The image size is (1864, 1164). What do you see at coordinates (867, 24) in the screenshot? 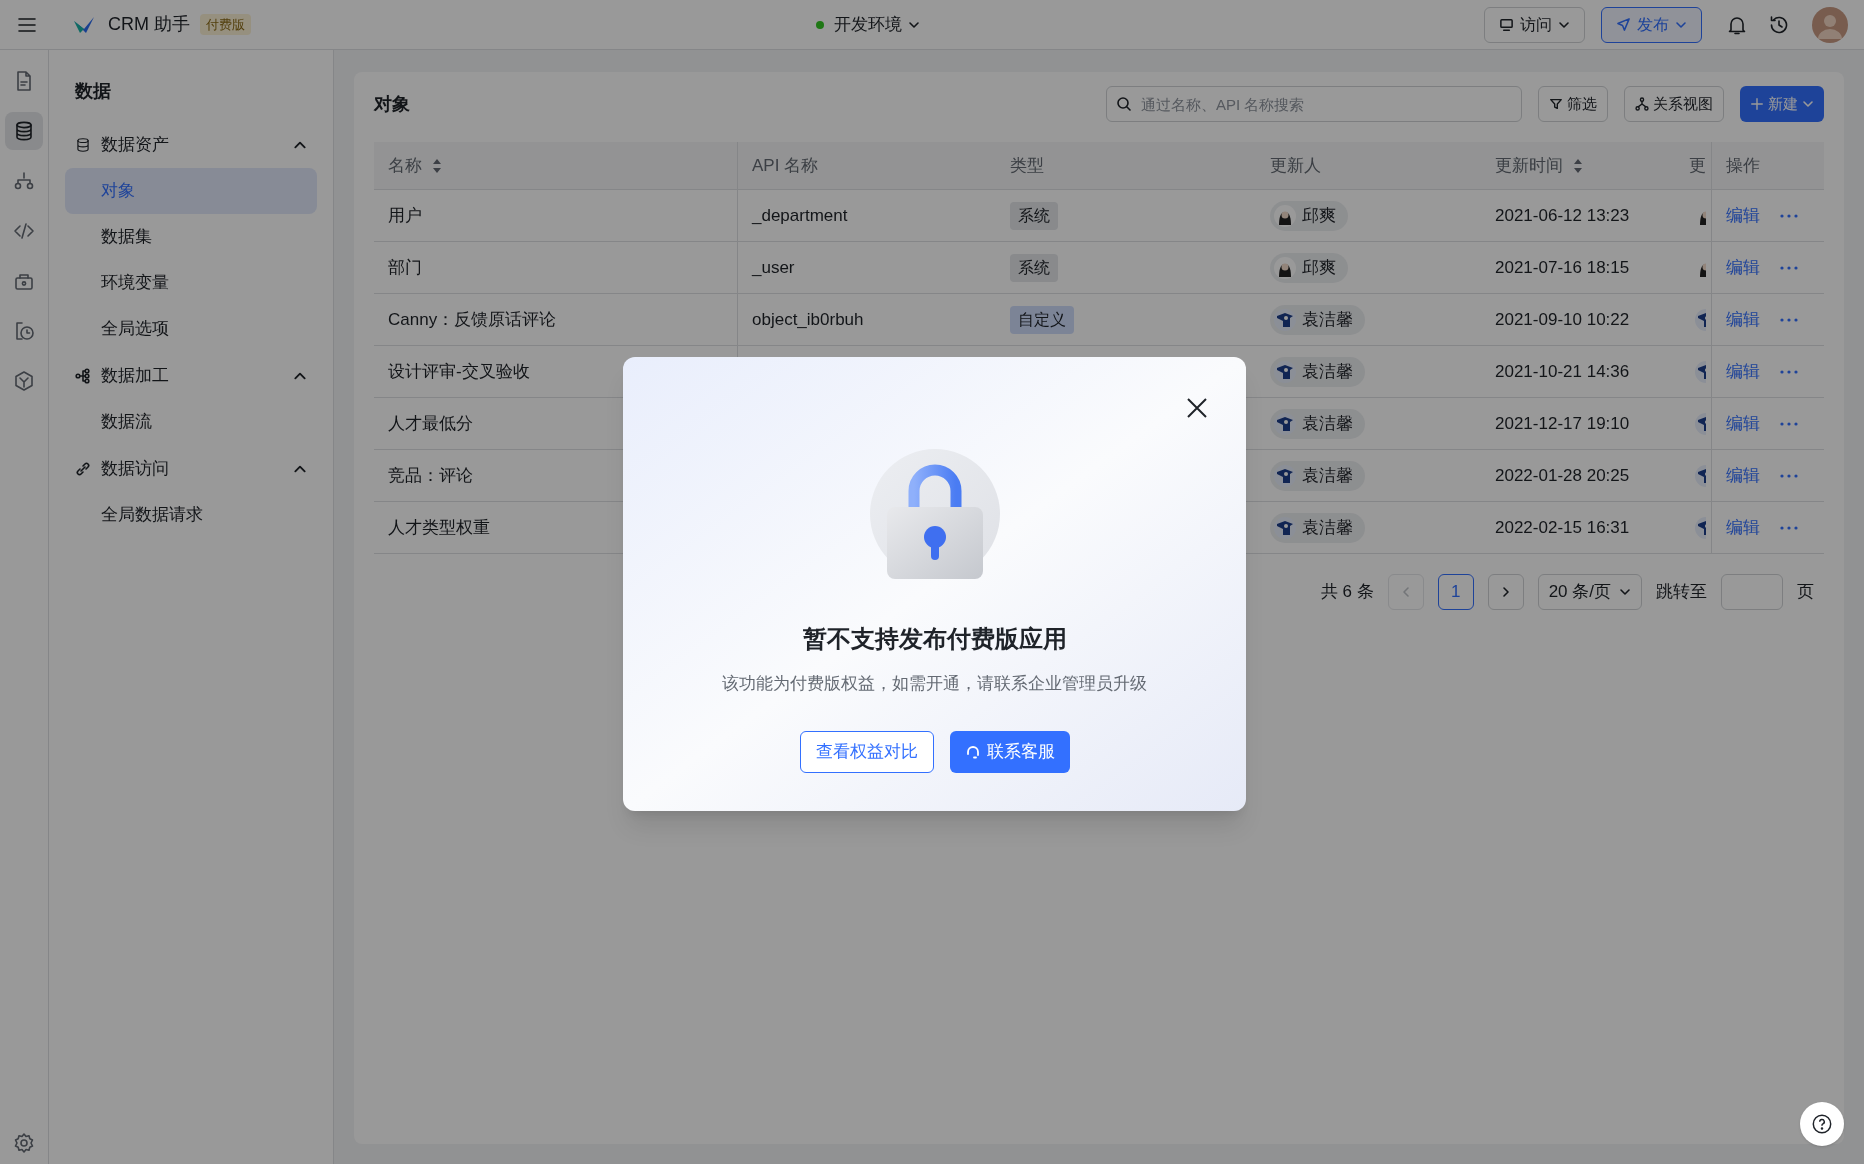
I see `environment-selector: 开发环境` at bounding box center [867, 24].